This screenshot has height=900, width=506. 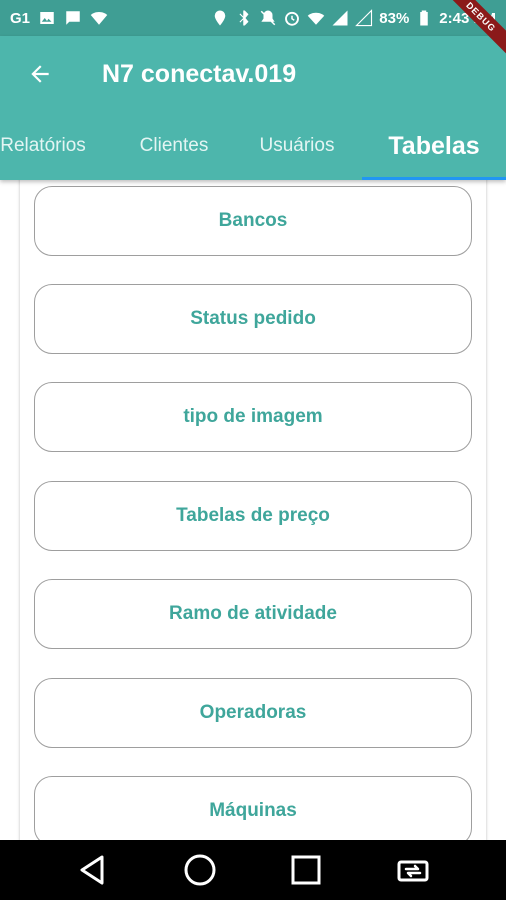 What do you see at coordinates (253, 319) in the screenshot?
I see `status-pedido-button: Status pedido` at bounding box center [253, 319].